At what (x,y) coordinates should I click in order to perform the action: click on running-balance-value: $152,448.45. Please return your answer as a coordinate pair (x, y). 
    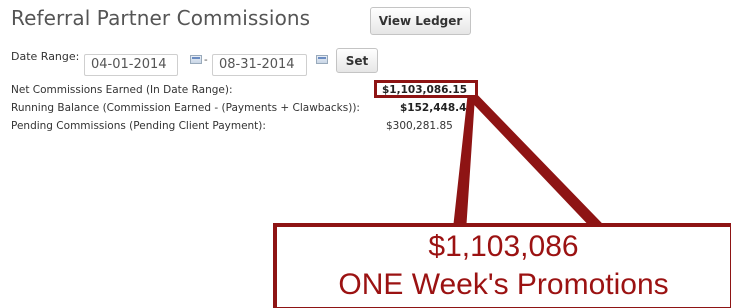
    Looking at the image, I should click on (437, 108).